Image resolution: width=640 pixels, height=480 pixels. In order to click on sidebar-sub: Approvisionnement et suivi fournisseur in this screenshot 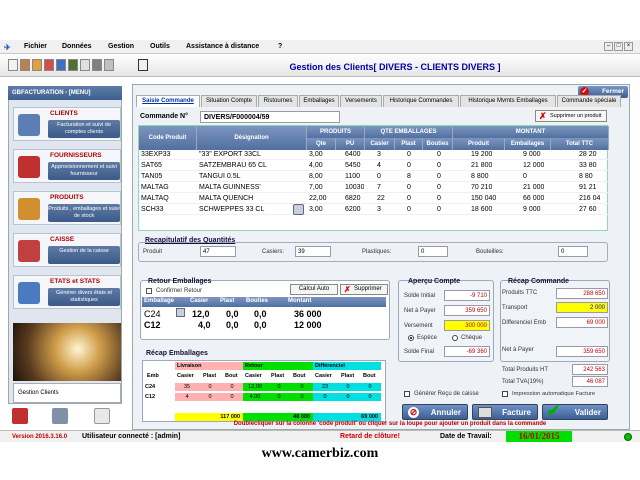, I will do `click(84, 171)`.